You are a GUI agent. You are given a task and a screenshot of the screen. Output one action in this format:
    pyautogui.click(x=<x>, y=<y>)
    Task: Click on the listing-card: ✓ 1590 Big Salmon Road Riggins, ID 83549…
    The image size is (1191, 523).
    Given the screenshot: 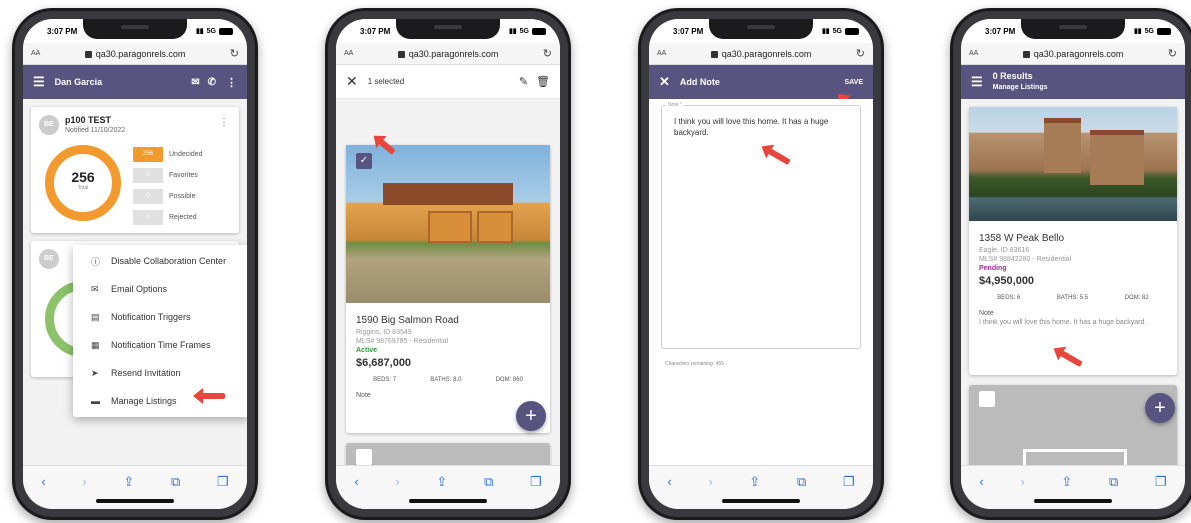 What is the action you would take?
    pyautogui.click(x=448, y=285)
    